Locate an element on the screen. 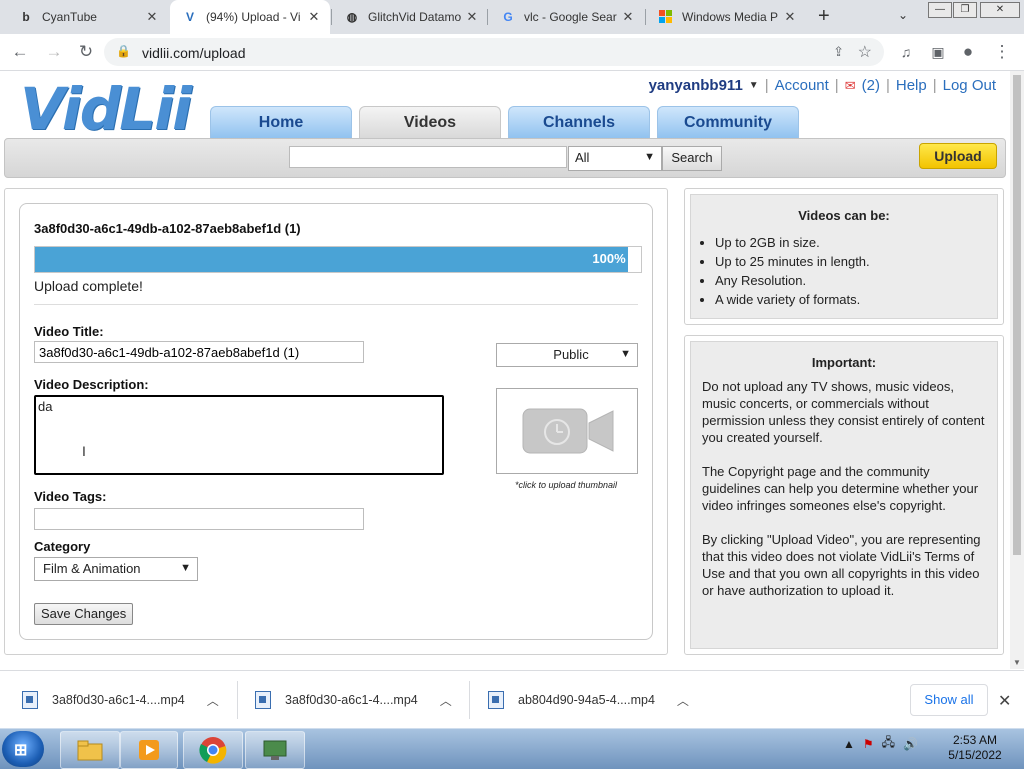 Image resolution: width=1024 pixels, height=769 pixels. new-tab-icon: + is located at coordinates (824, 16).